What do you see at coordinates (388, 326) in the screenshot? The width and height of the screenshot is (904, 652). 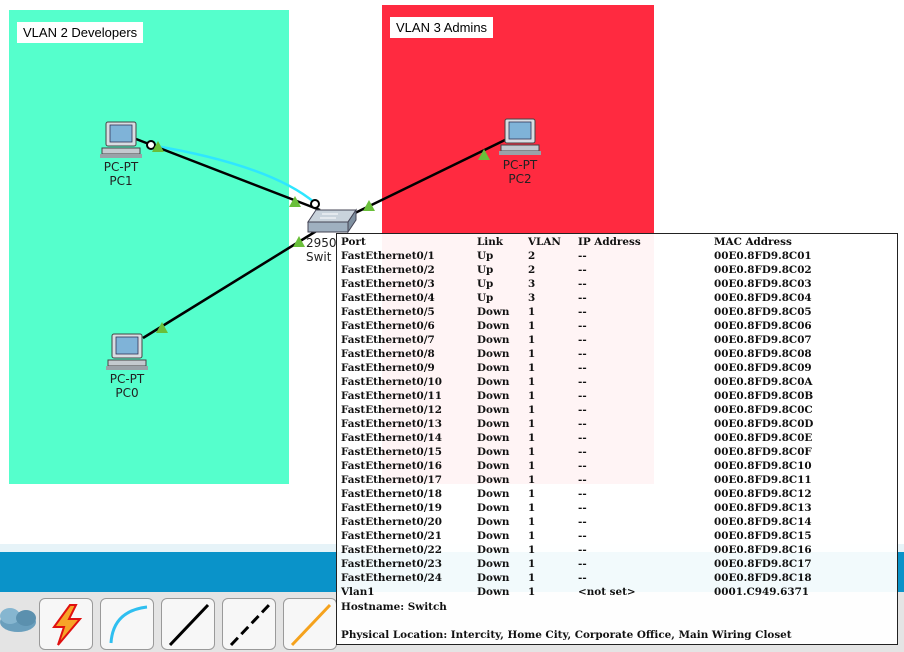 I see `cell-port: FastEthernet0/6` at bounding box center [388, 326].